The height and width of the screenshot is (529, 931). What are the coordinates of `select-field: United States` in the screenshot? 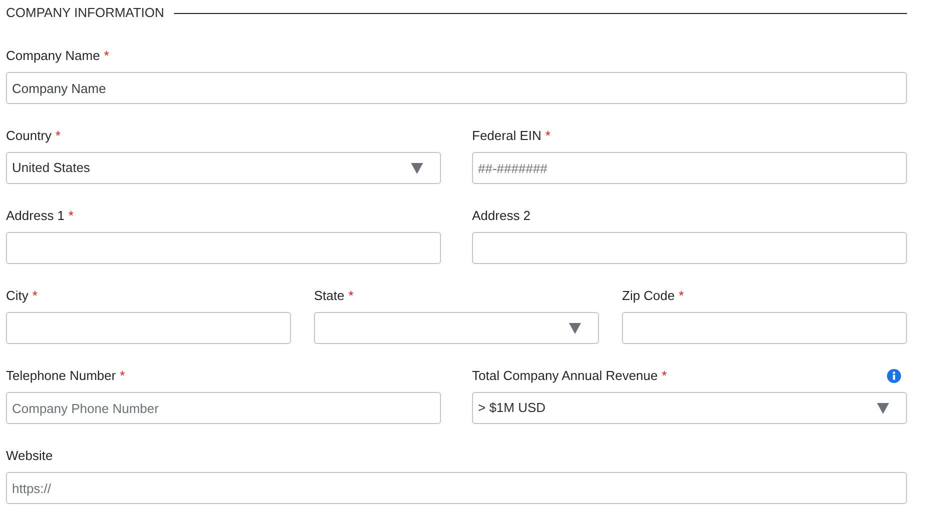 It's located at (223, 168).